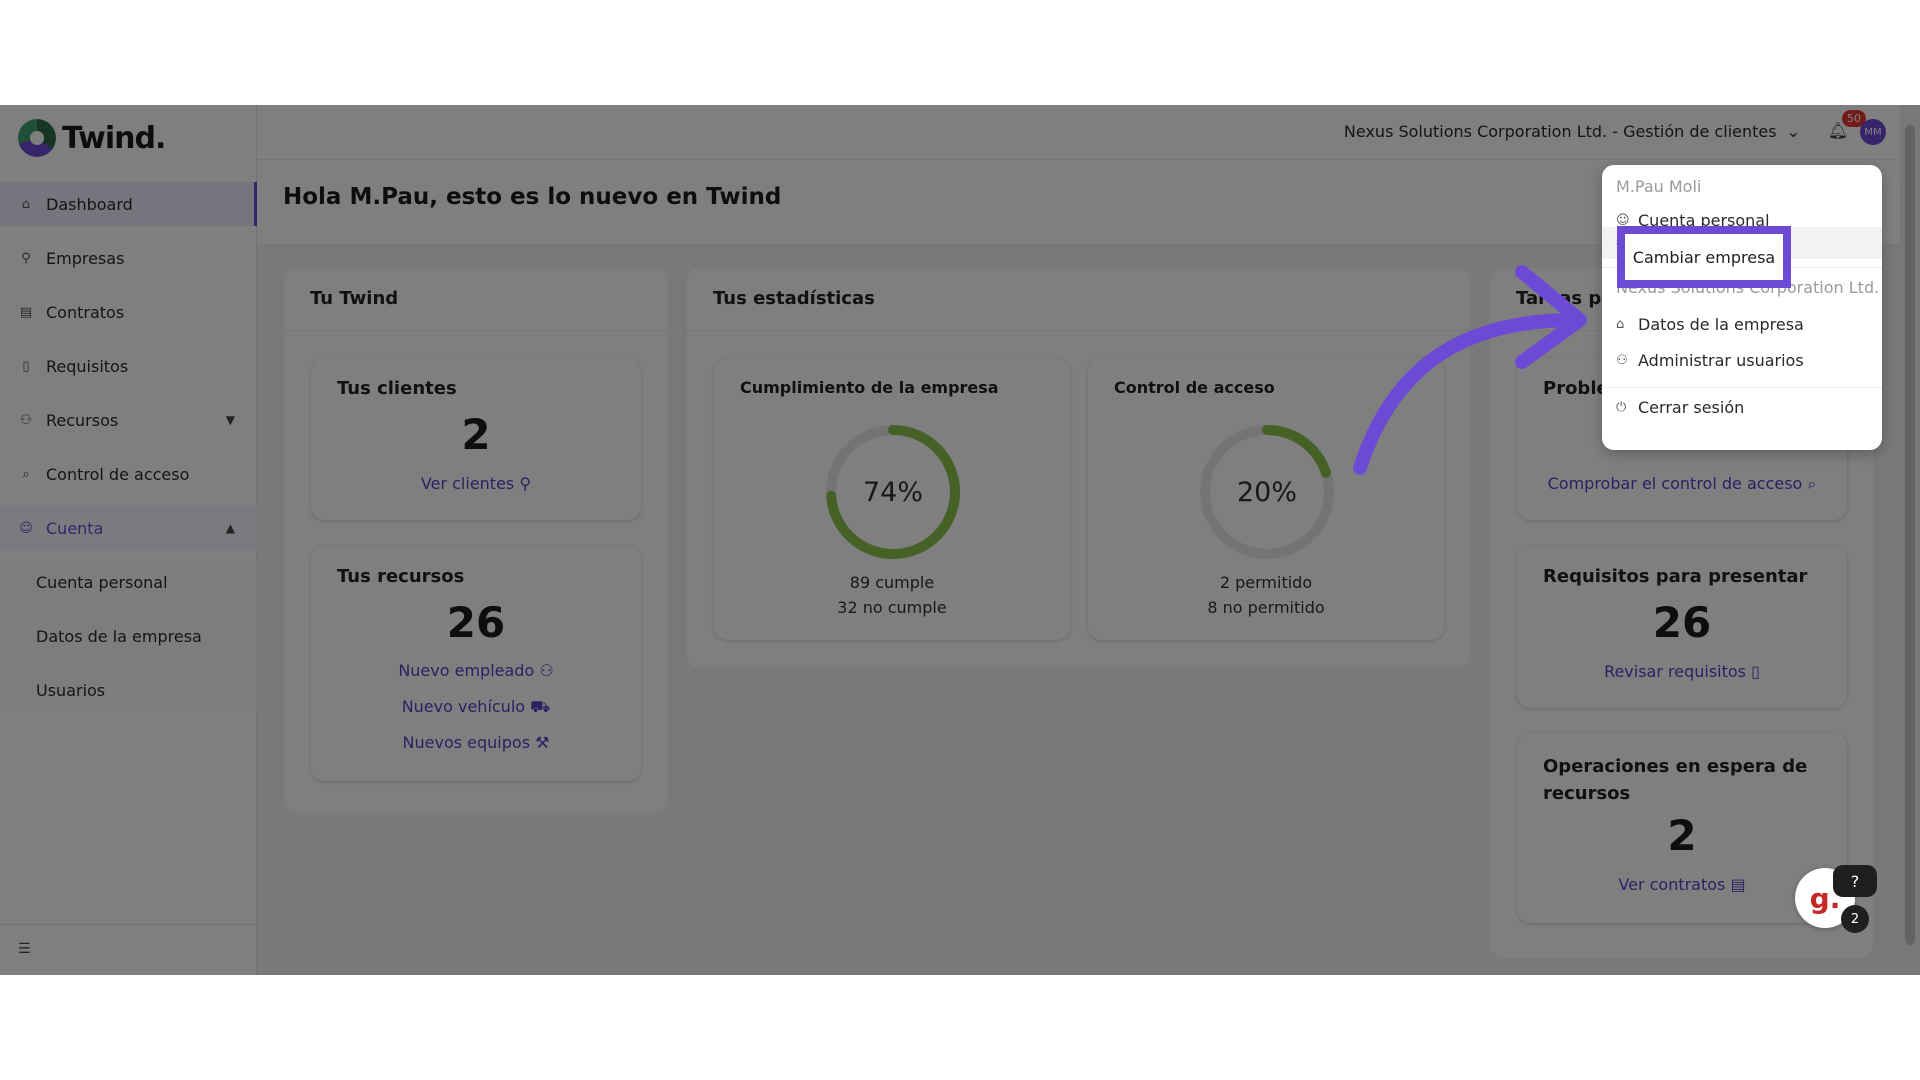  I want to click on highlight-label: Cambiar empresa, so click(1704, 257).